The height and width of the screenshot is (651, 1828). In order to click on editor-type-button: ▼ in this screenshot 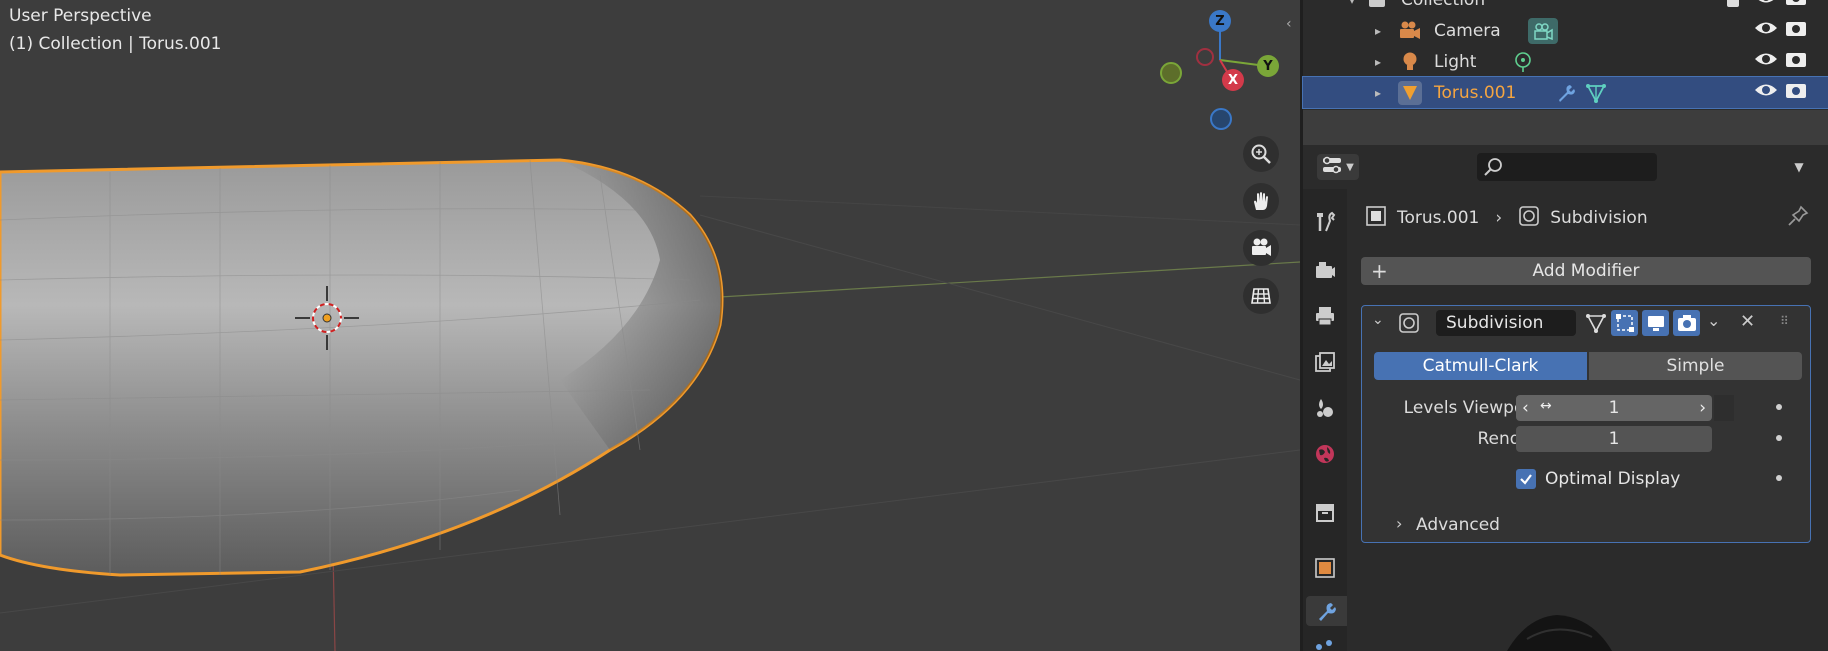, I will do `click(1338, 167)`.